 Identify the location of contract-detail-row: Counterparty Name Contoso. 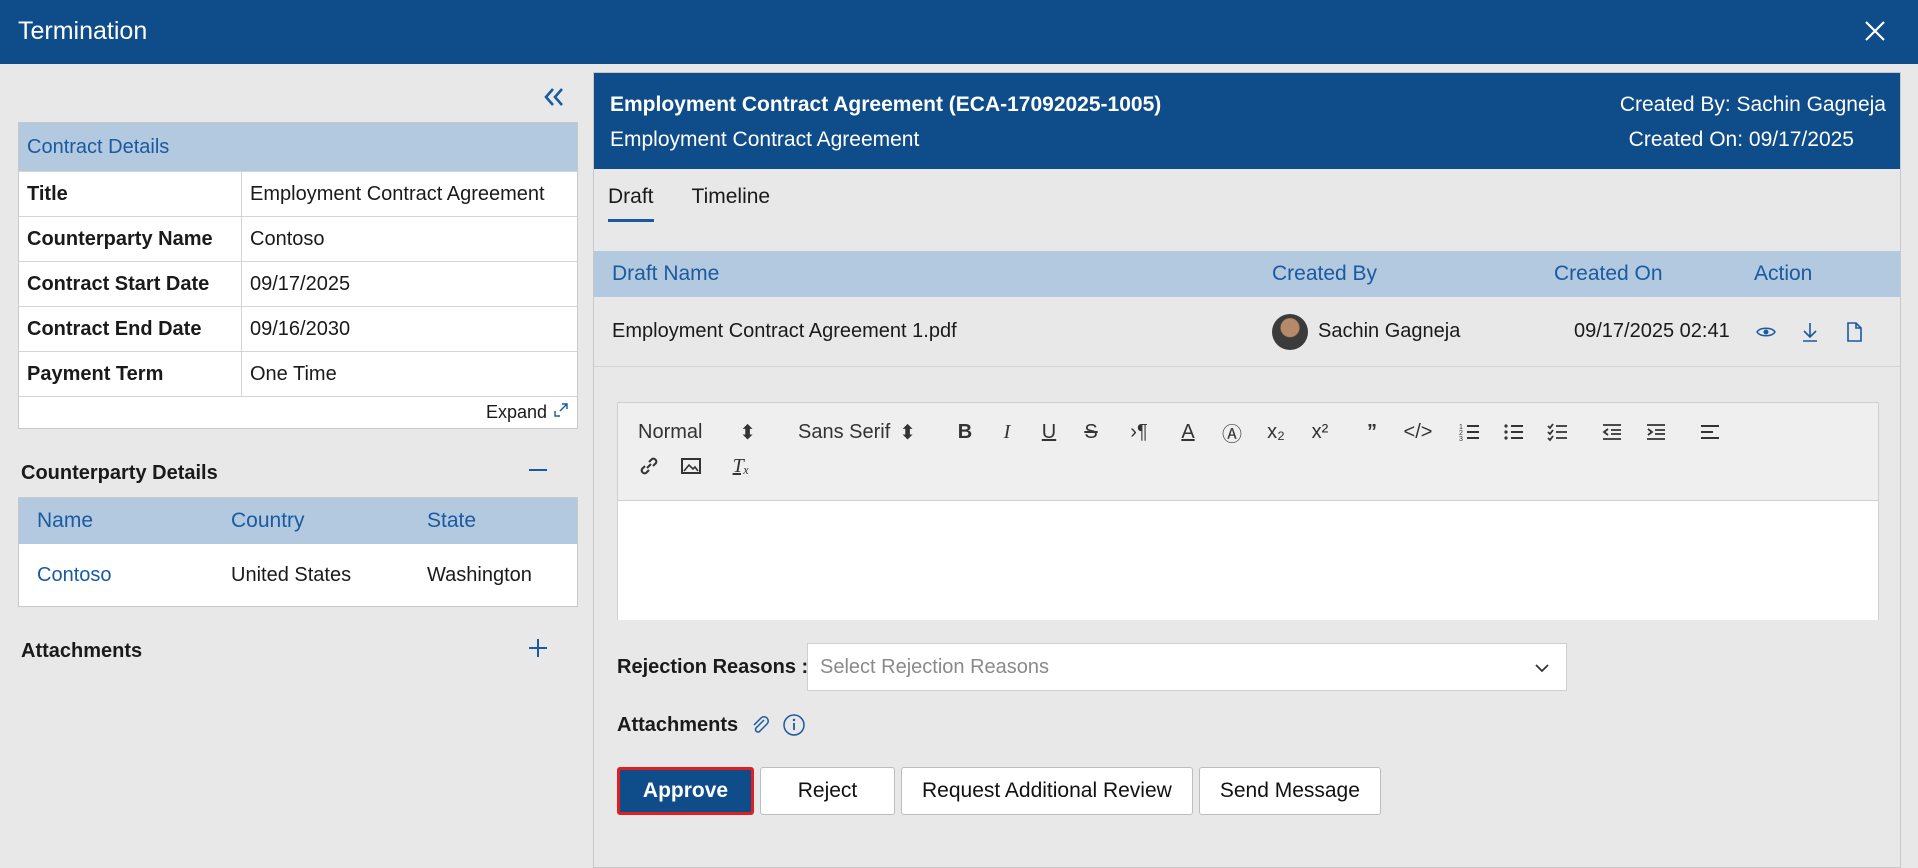
(298, 238).